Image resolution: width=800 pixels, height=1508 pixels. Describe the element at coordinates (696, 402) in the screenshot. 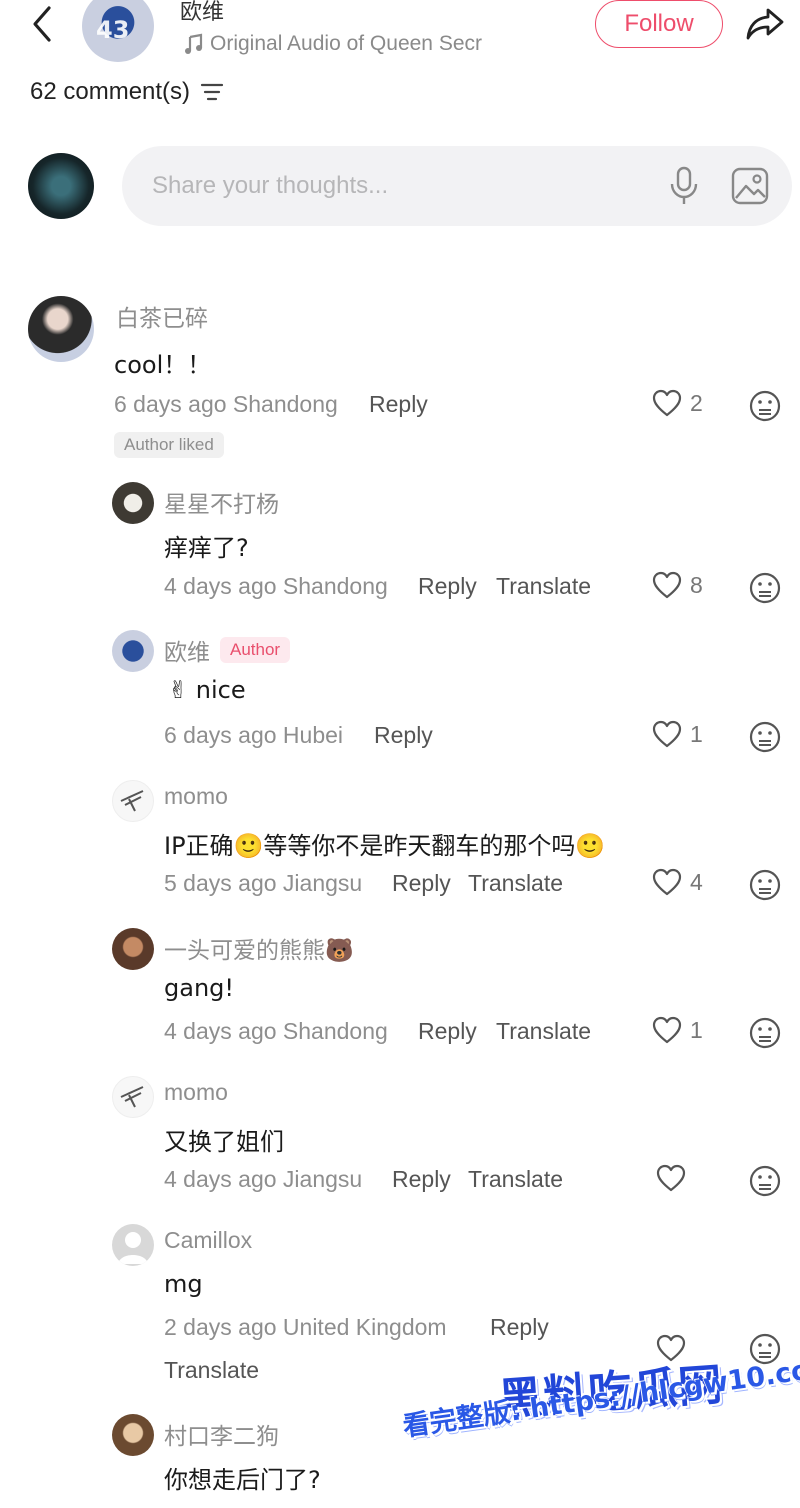

I see `like-count: 2` at that location.